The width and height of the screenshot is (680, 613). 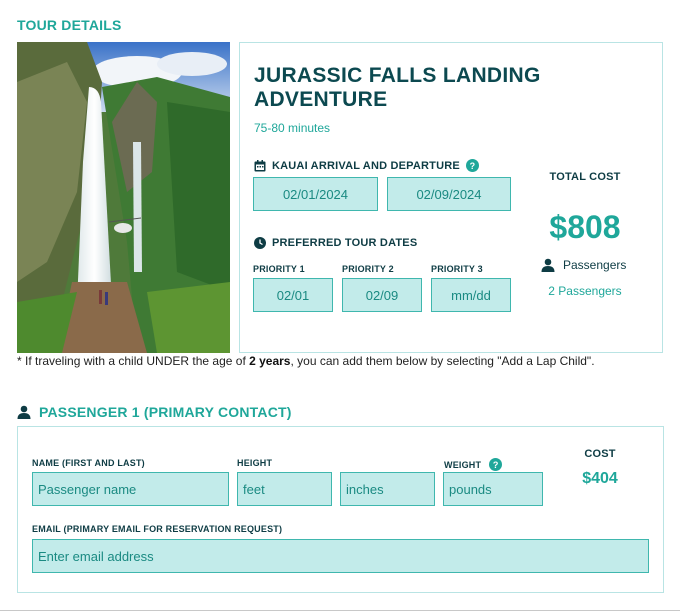 I want to click on preferred-heading-label: PREFERRED TOUR DATES, so click(x=345, y=243).